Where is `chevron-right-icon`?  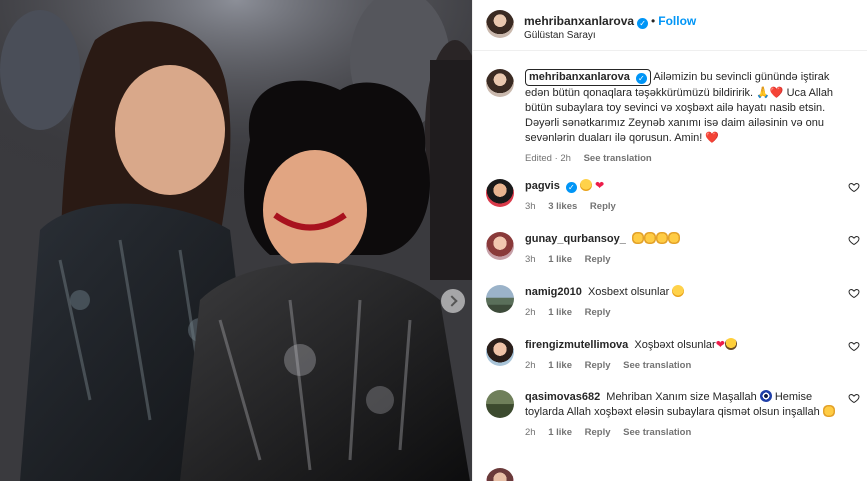
chevron-right-icon is located at coordinates (453, 301).